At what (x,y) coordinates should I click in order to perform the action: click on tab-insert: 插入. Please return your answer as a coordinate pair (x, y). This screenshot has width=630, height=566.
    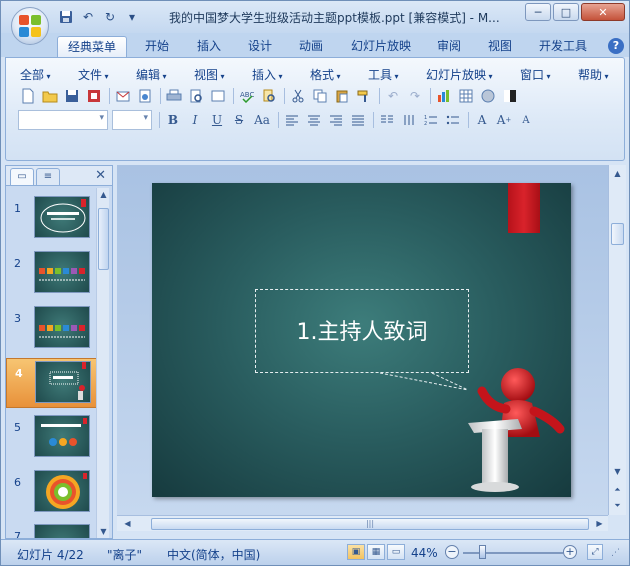
    Looking at the image, I should click on (209, 46).